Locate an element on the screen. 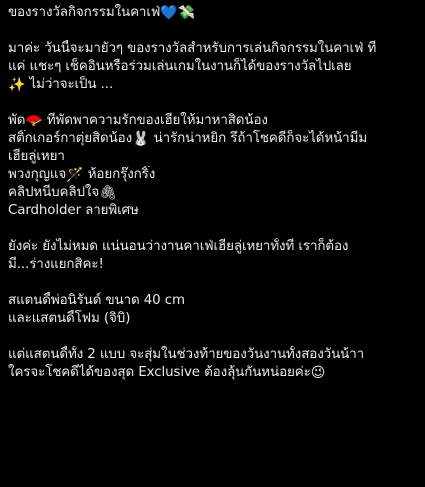  prize-sticker-desc: น่ารักน่าหยิก รึถ้าโชคดีก็จะได้หน้ามีม is located at coordinates (258, 138).